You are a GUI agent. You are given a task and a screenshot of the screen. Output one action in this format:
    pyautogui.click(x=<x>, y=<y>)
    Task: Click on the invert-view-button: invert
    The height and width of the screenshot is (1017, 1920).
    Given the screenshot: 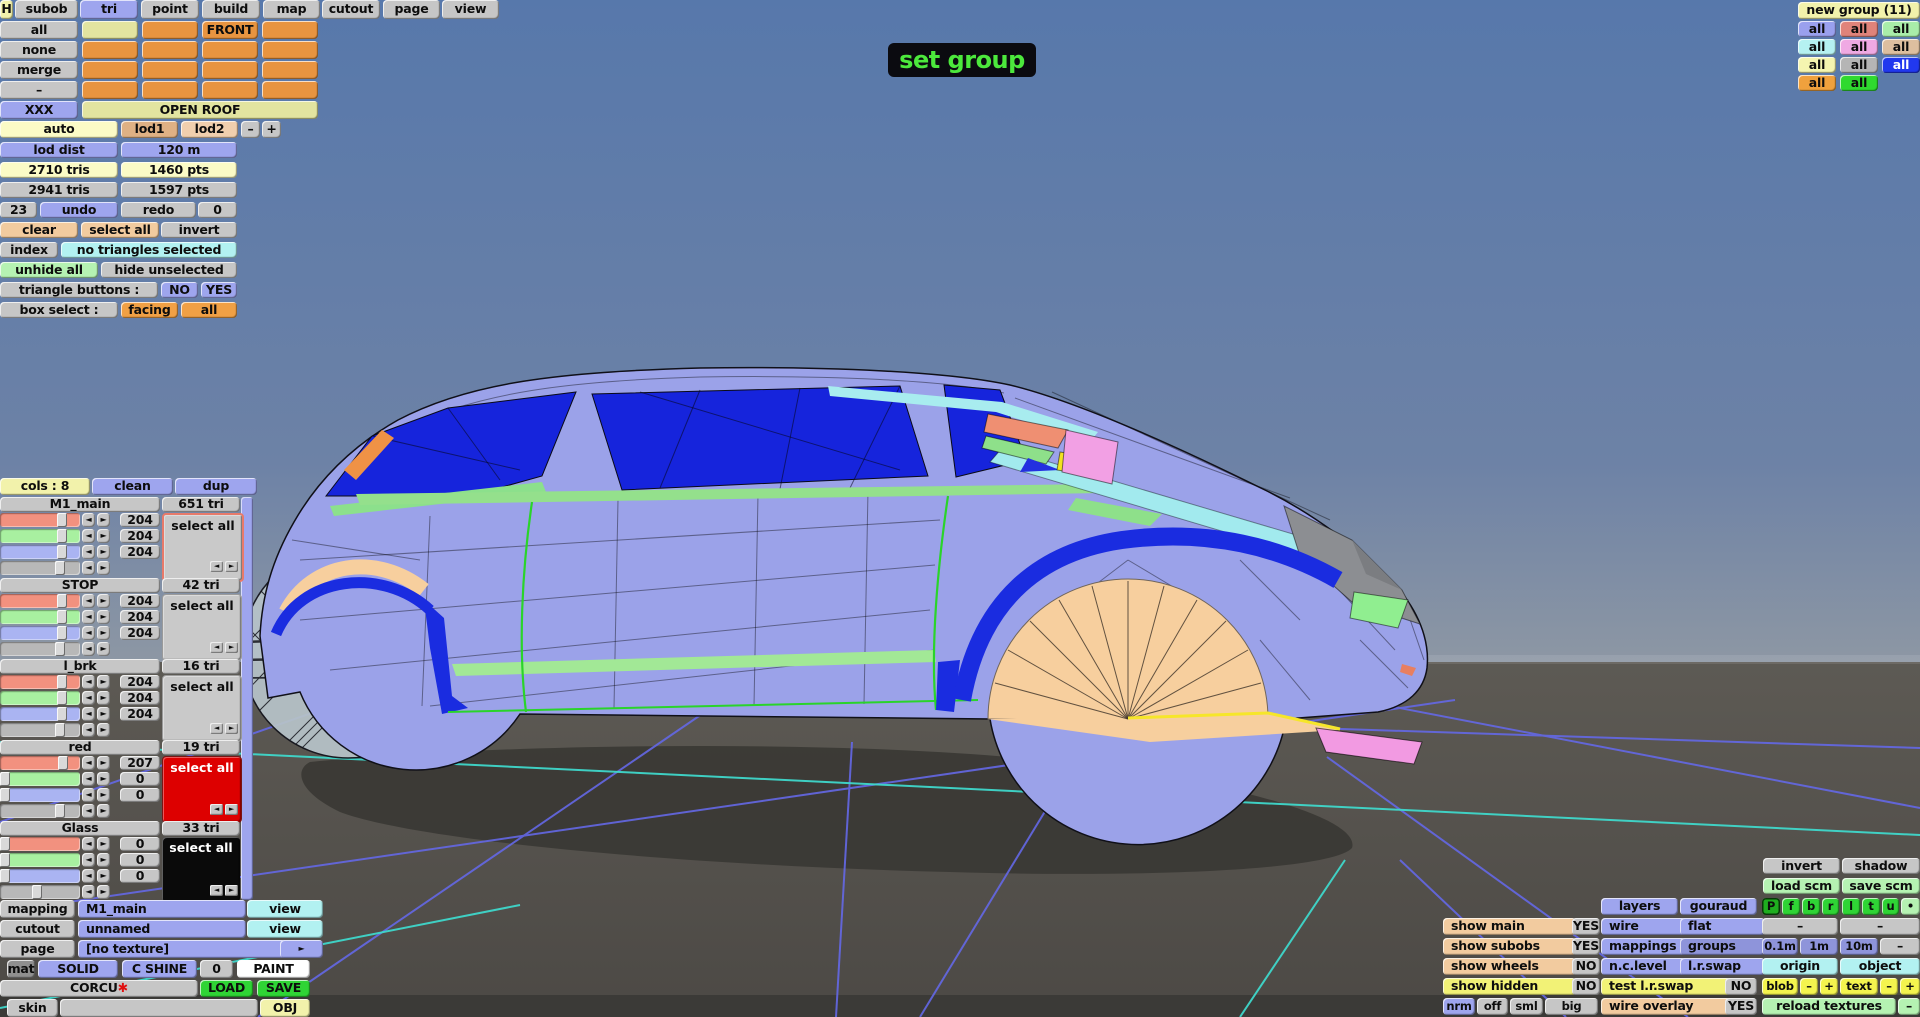 What is the action you would take?
    pyautogui.click(x=1801, y=866)
    